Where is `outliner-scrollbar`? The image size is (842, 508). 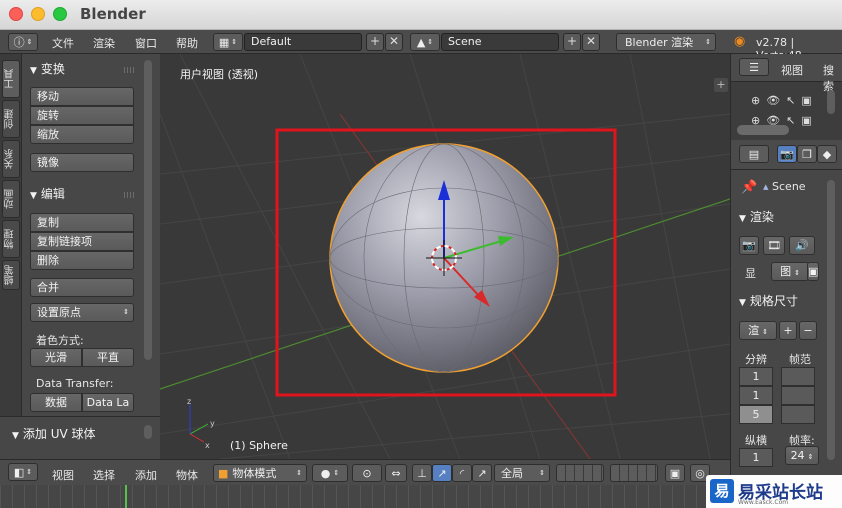
outliner-scrollbar is located at coordinates (831, 102).